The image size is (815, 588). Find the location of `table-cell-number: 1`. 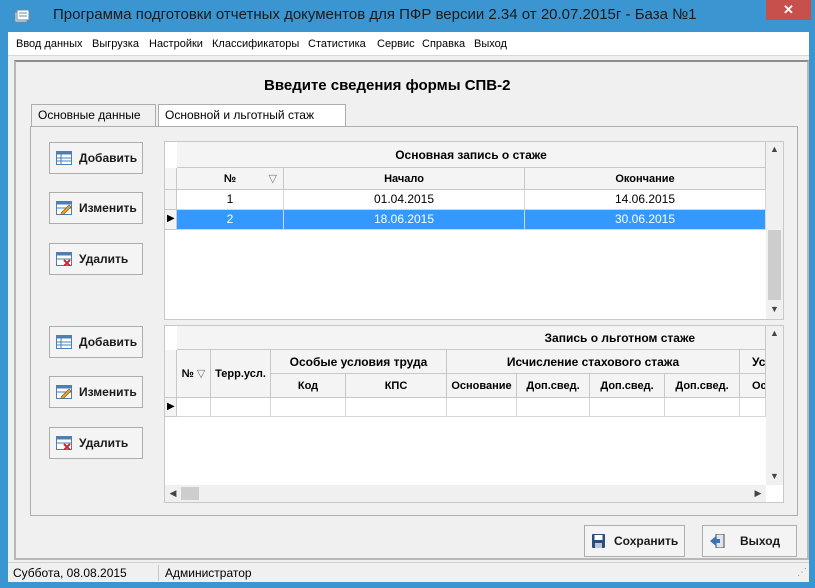

table-cell-number: 1 is located at coordinates (230, 200).